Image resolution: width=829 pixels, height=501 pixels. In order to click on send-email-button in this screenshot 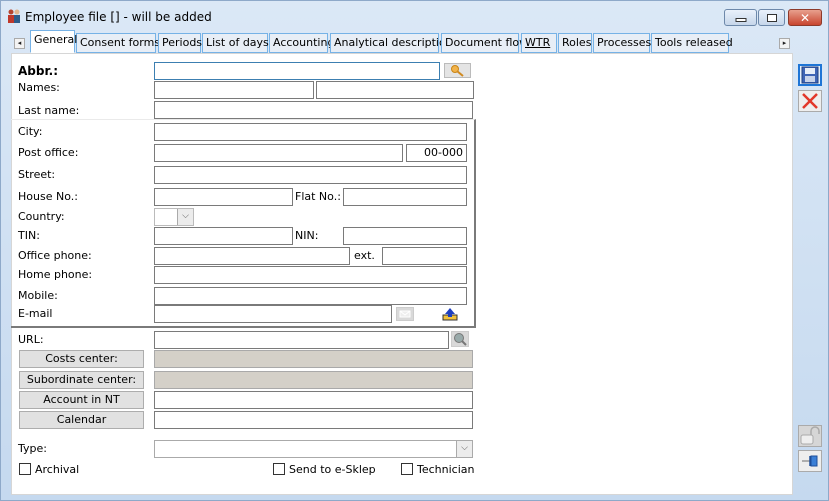, I will do `click(405, 314)`.